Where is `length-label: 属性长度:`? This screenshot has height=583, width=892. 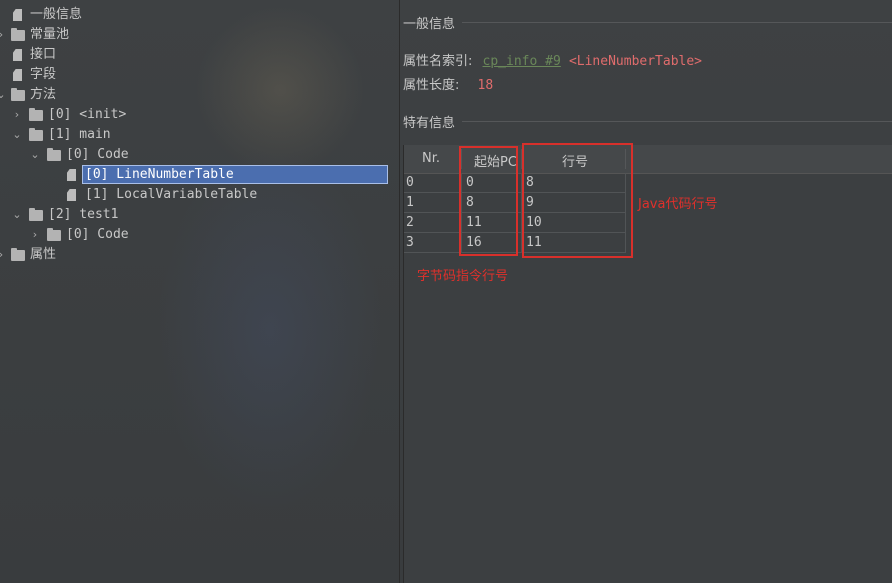
length-label: 属性长度: is located at coordinates (431, 85).